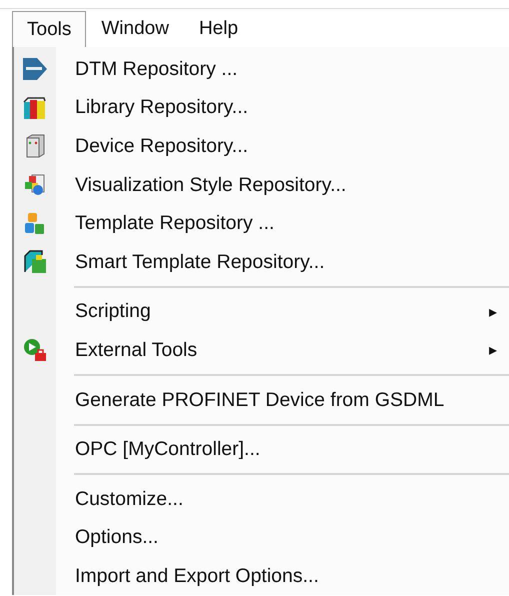 This screenshot has width=509, height=596. What do you see at coordinates (35, 108) in the screenshot?
I see `books-icon` at bounding box center [35, 108].